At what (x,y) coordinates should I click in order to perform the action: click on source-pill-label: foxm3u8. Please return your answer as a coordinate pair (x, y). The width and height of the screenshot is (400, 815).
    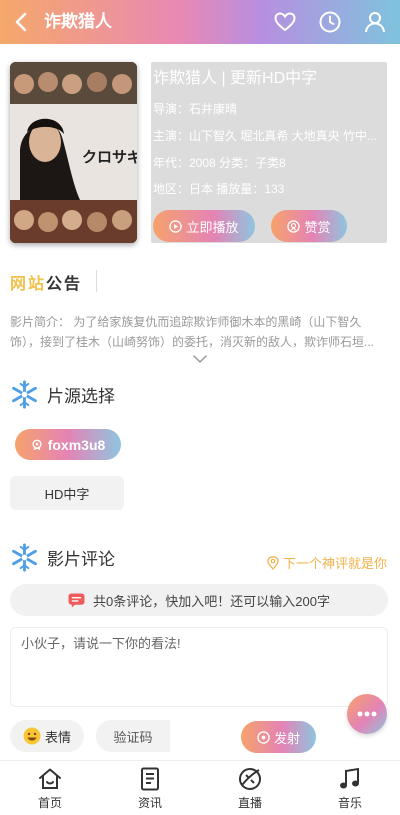
    Looking at the image, I should click on (76, 444).